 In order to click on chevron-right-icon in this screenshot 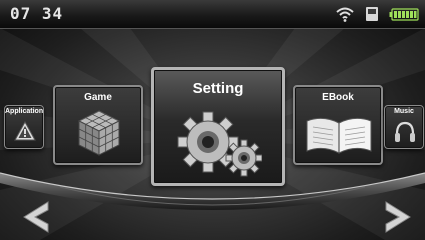, I will do `click(398, 217)`.